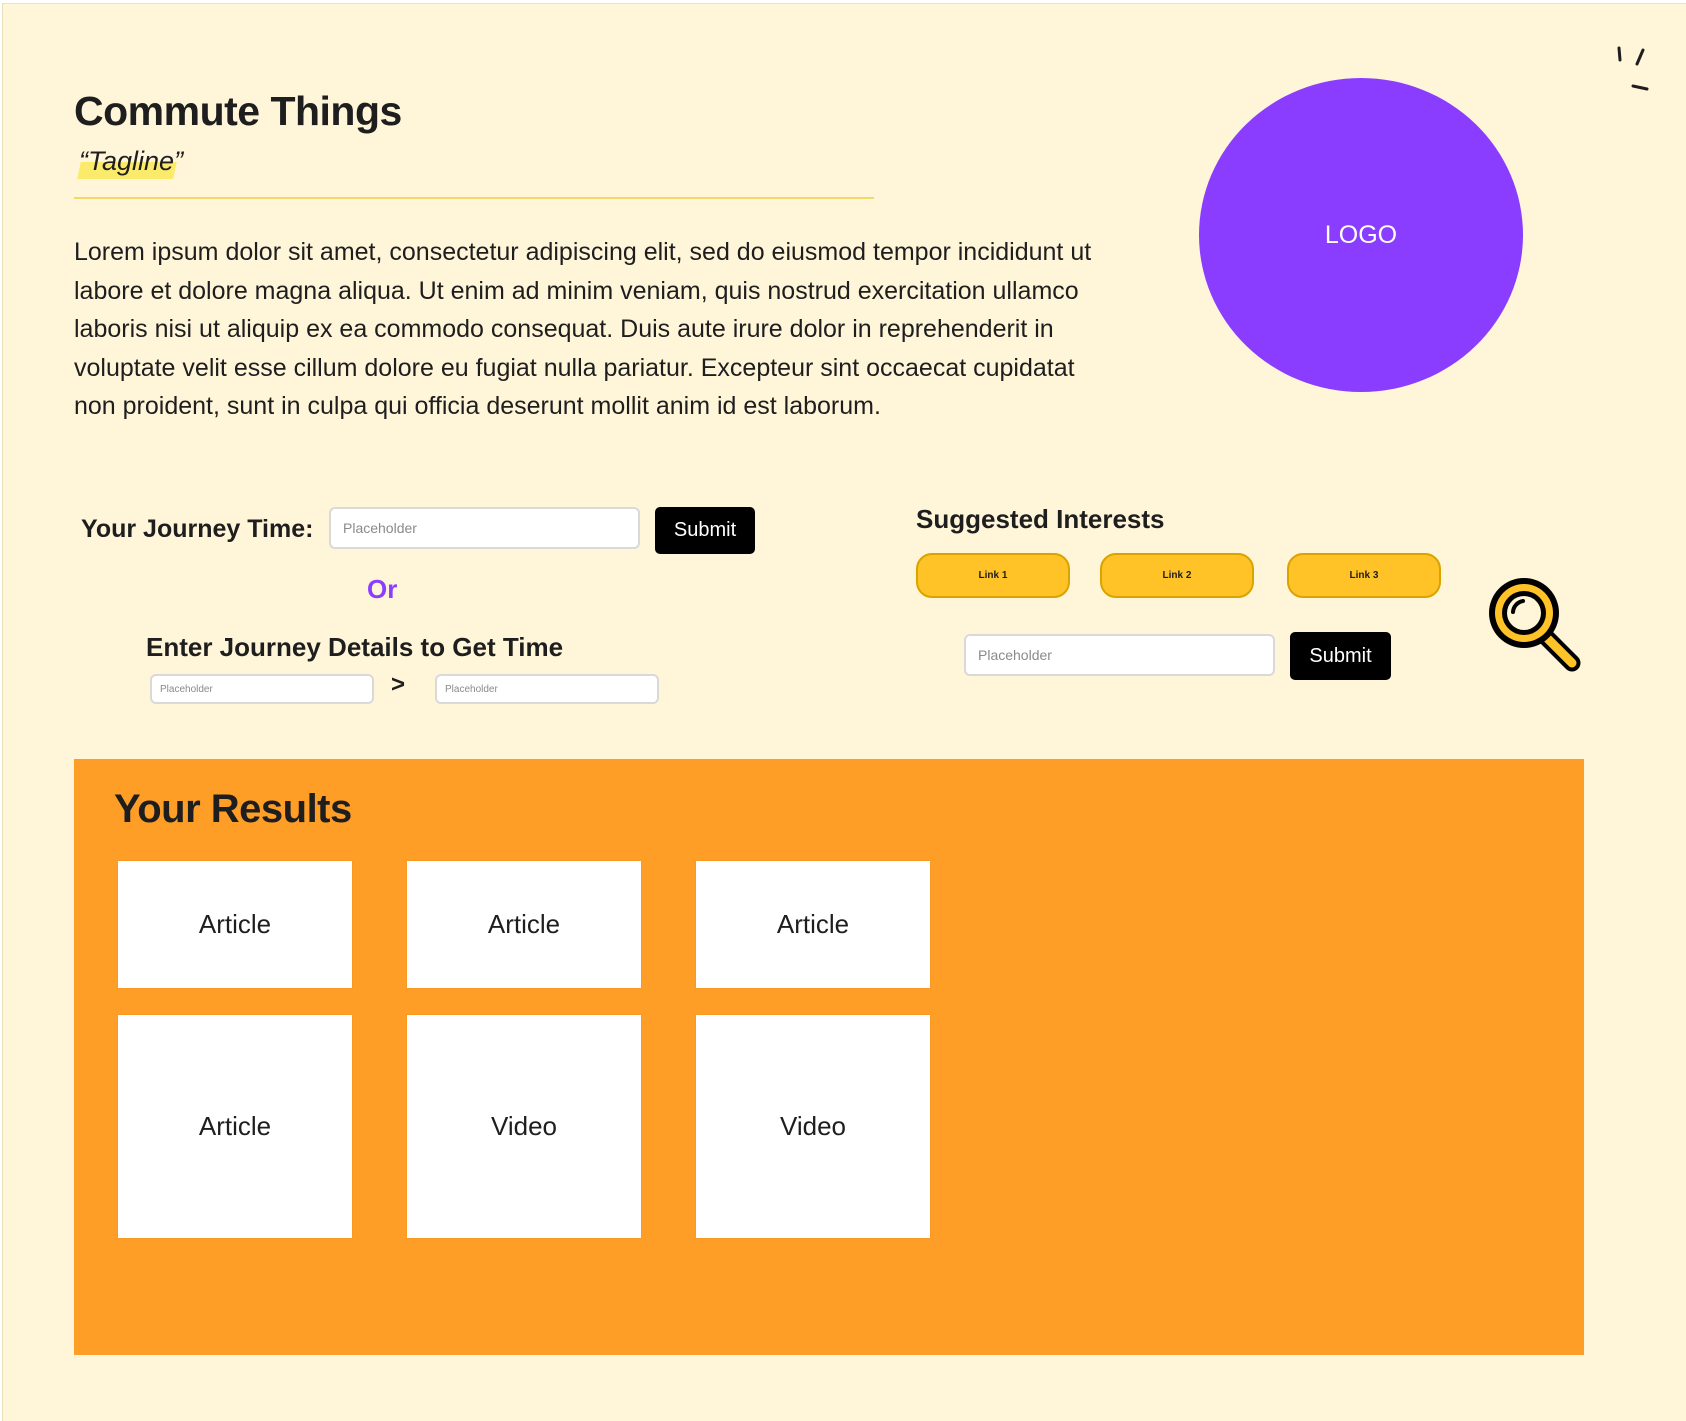 The image size is (1686, 1421). Describe the element at coordinates (1535, 625) in the screenshot. I see `magnifier-icon` at that location.